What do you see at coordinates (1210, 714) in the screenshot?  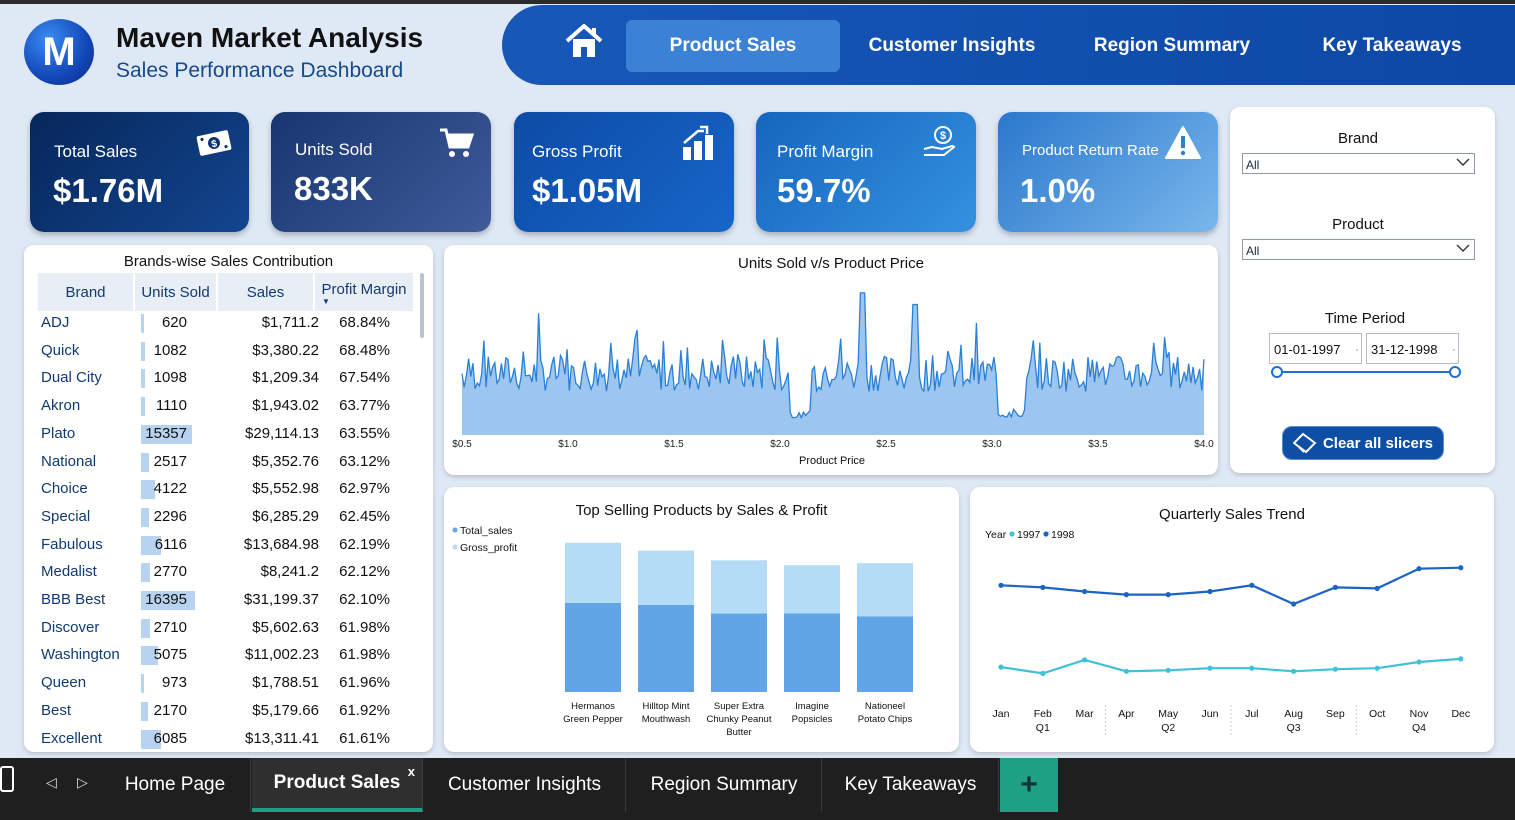 I see `x-tick-label: Jun` at bounding box center [1210, 714].